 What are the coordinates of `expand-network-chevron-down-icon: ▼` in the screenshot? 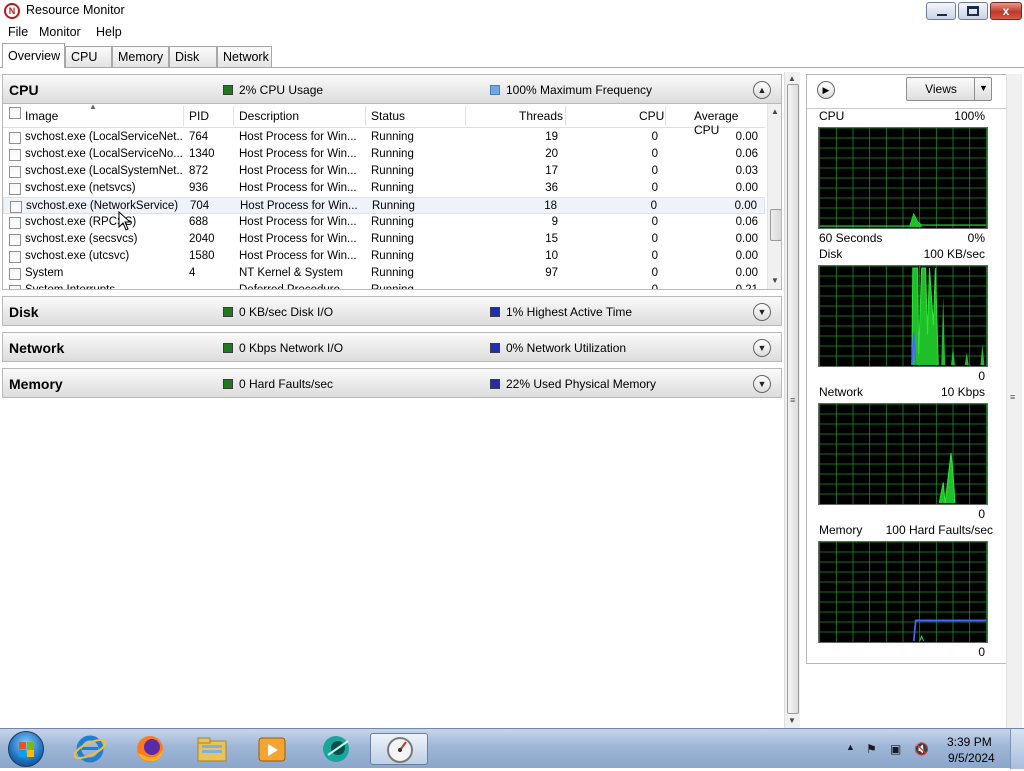 It's located at (762, 348).